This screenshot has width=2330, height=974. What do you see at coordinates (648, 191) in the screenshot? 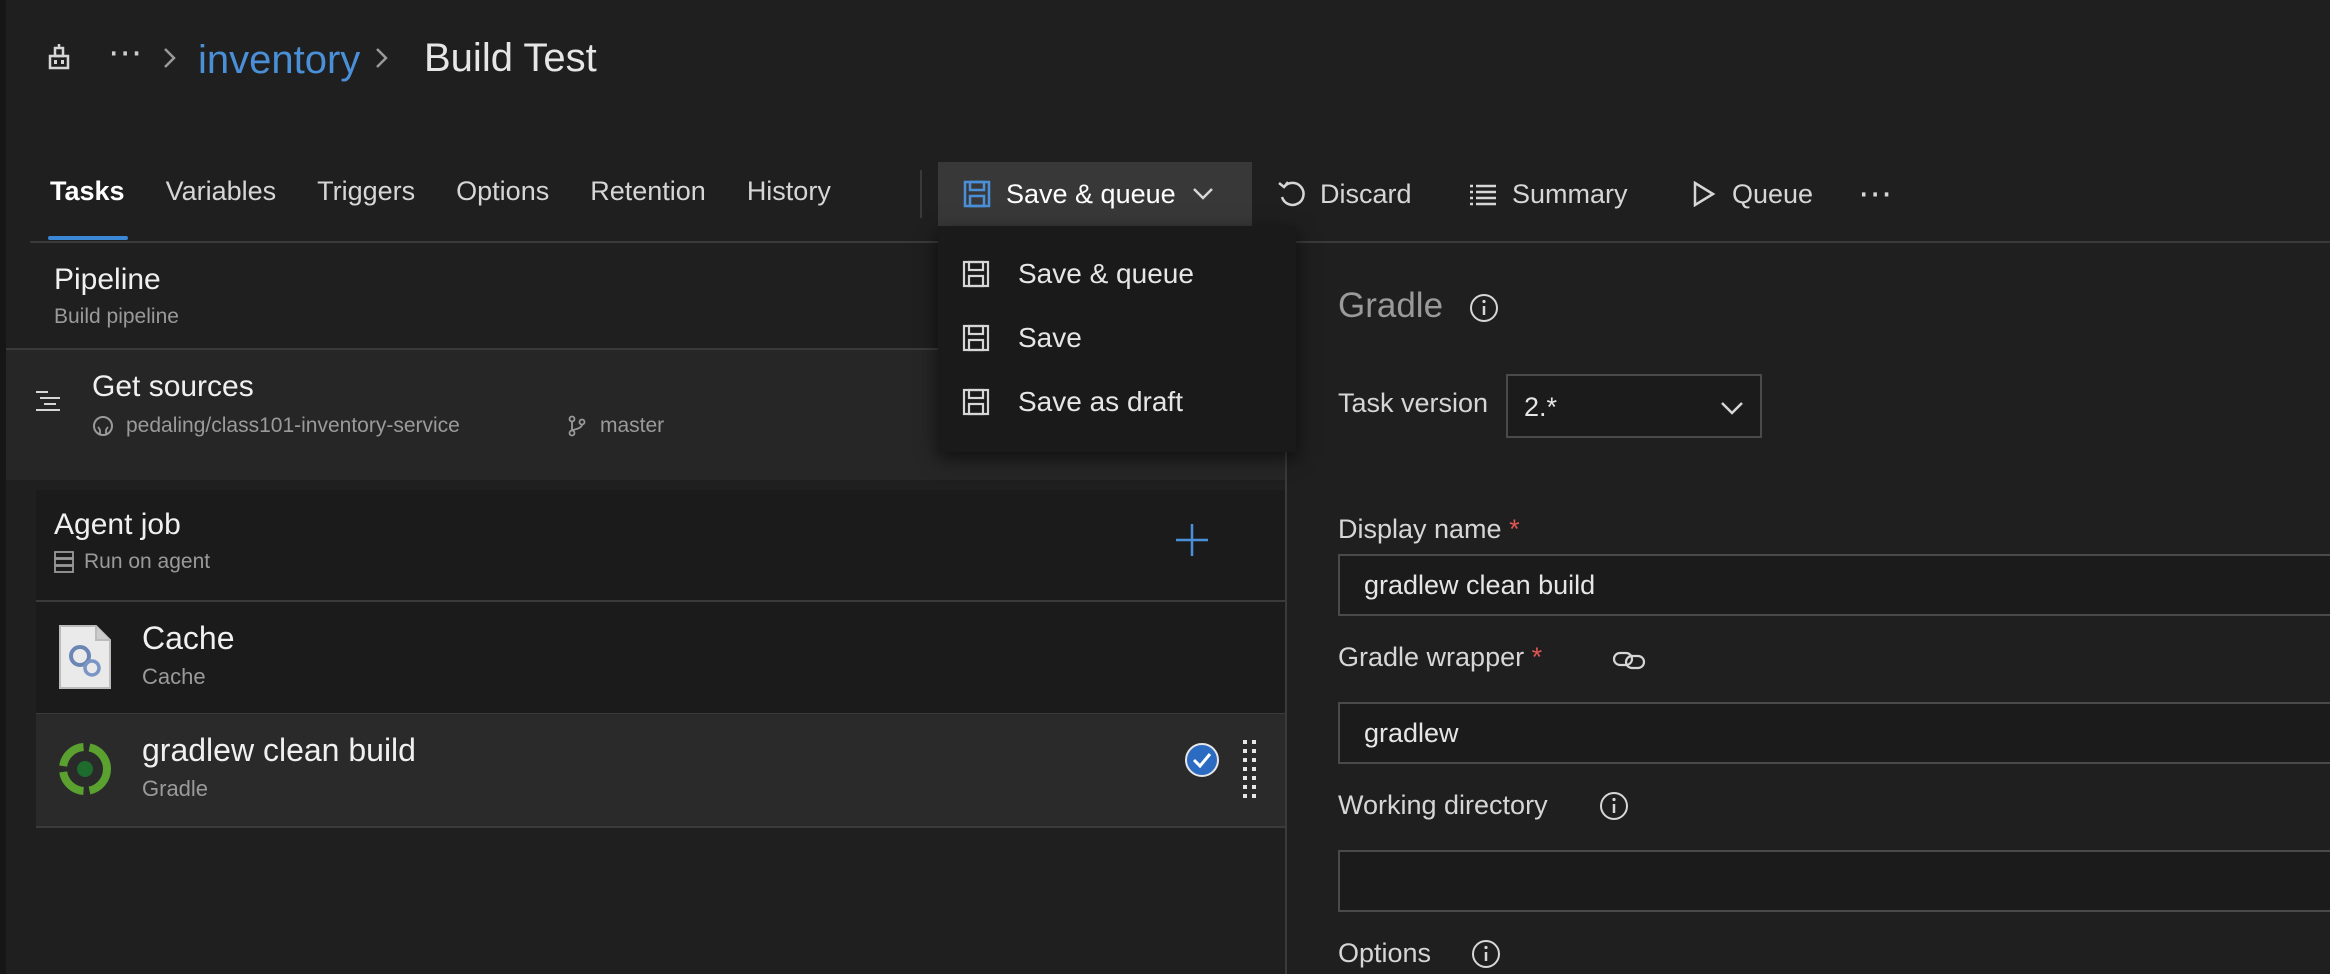
I see `tab-retention: Retention` at bounding box center [648, 191].